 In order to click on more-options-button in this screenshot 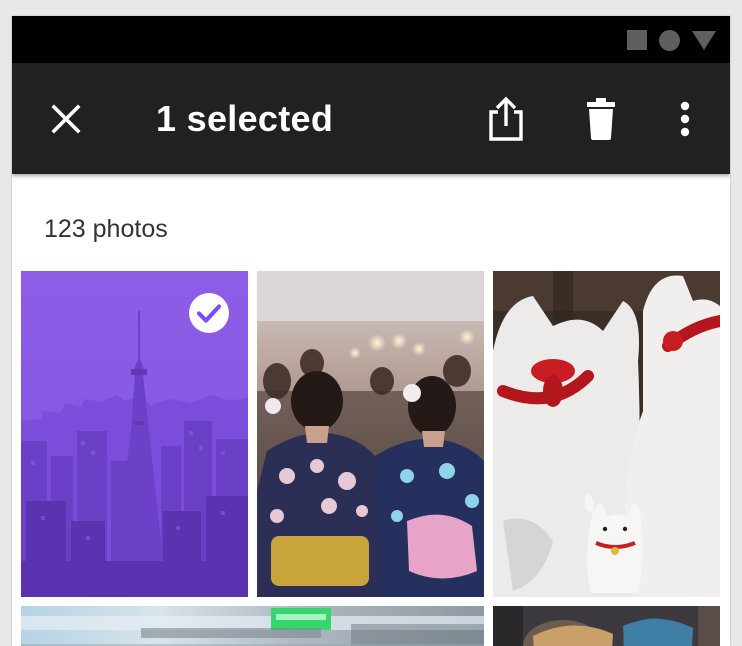, I will do `click(685, 119)`.